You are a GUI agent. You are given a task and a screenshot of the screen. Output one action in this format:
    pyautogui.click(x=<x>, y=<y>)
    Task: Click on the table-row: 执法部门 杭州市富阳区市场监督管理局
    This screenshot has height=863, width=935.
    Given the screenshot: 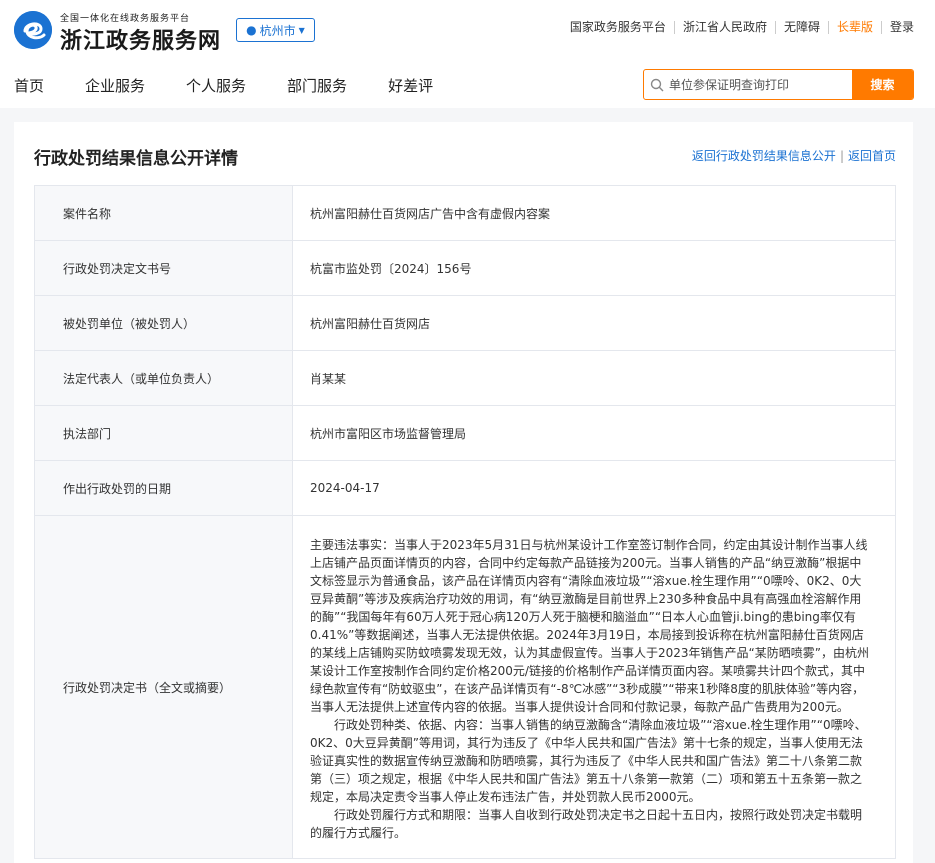 What is the action you would take?
    pyautogui.click(x=465, y=433)
    